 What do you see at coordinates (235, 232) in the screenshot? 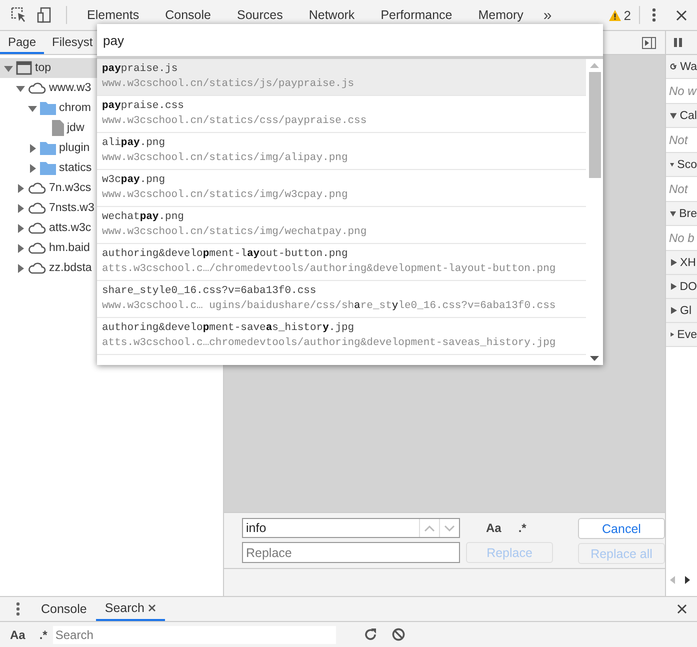
I see `file-url: www.w3cschool.cn/statics/img/wechatpay.png` at bounding box center [235, 232].